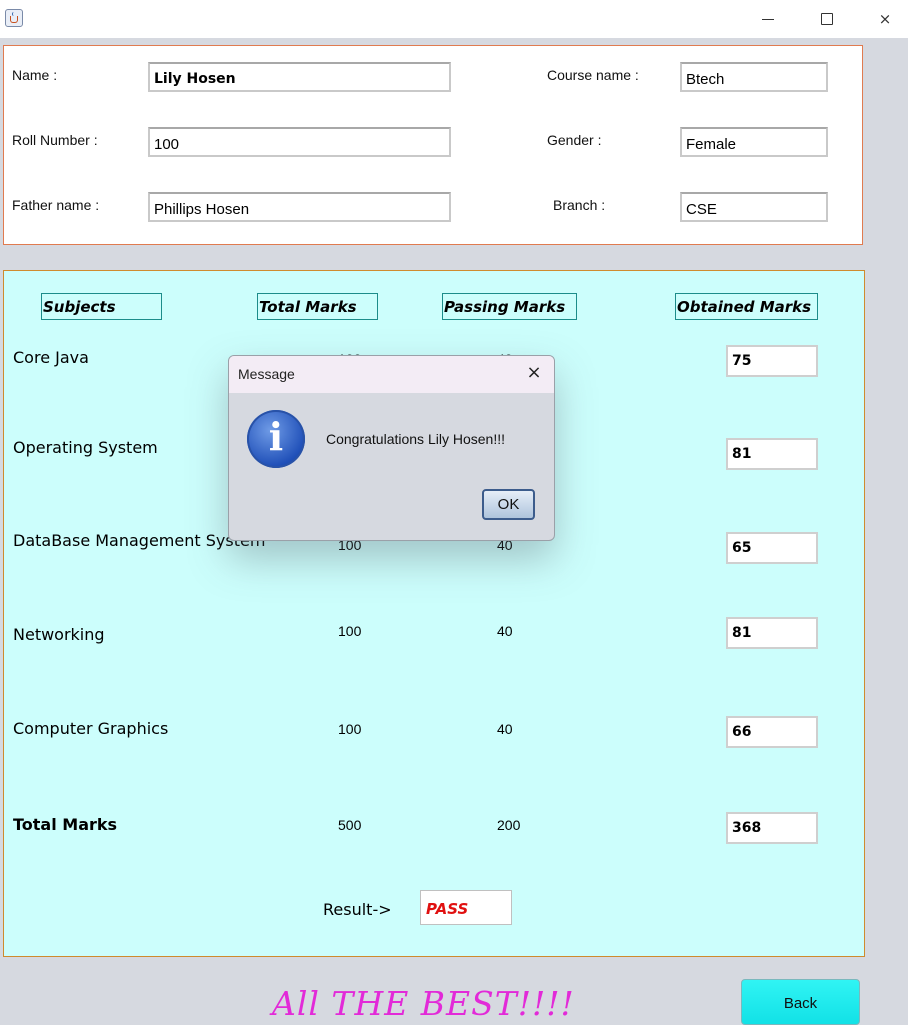 The image size is (908, 1025). I want to click on dialog-message: Congratulations Lily Hosen!!!, so click(415, 439).